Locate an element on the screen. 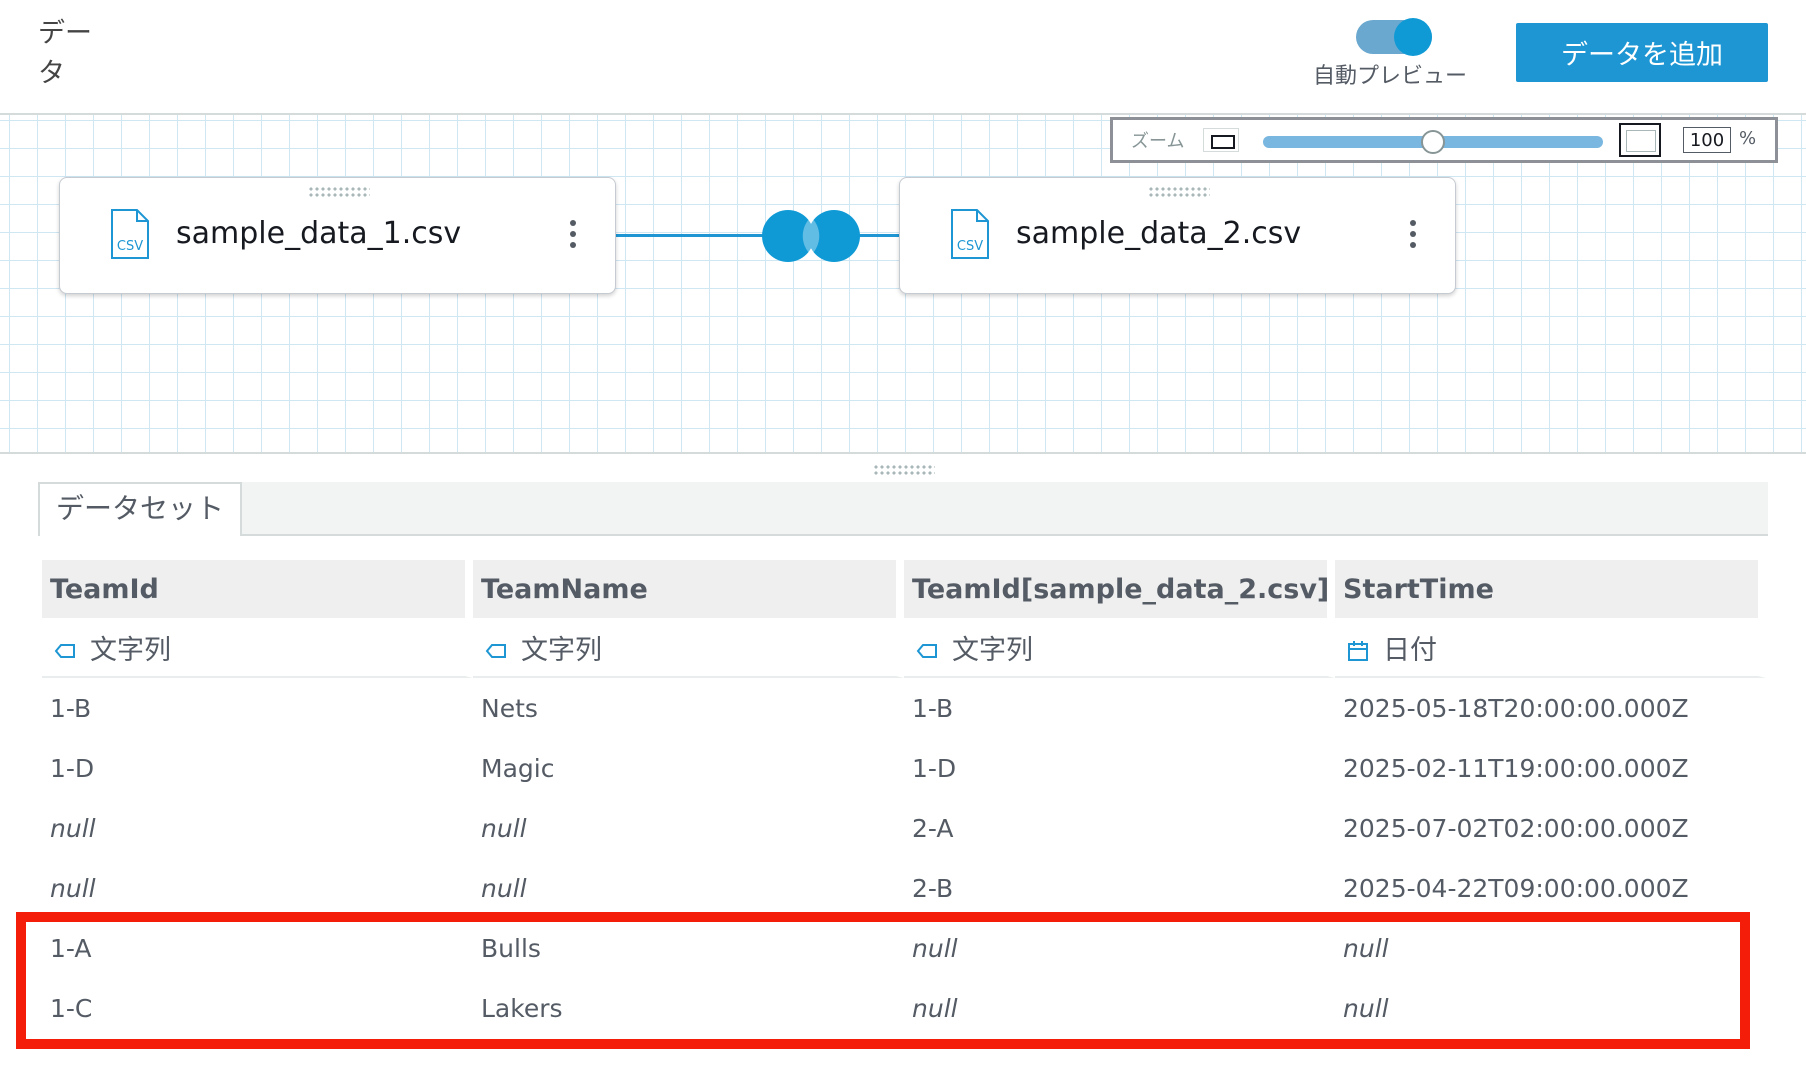  join-icon is located at coordinates (811, 236).